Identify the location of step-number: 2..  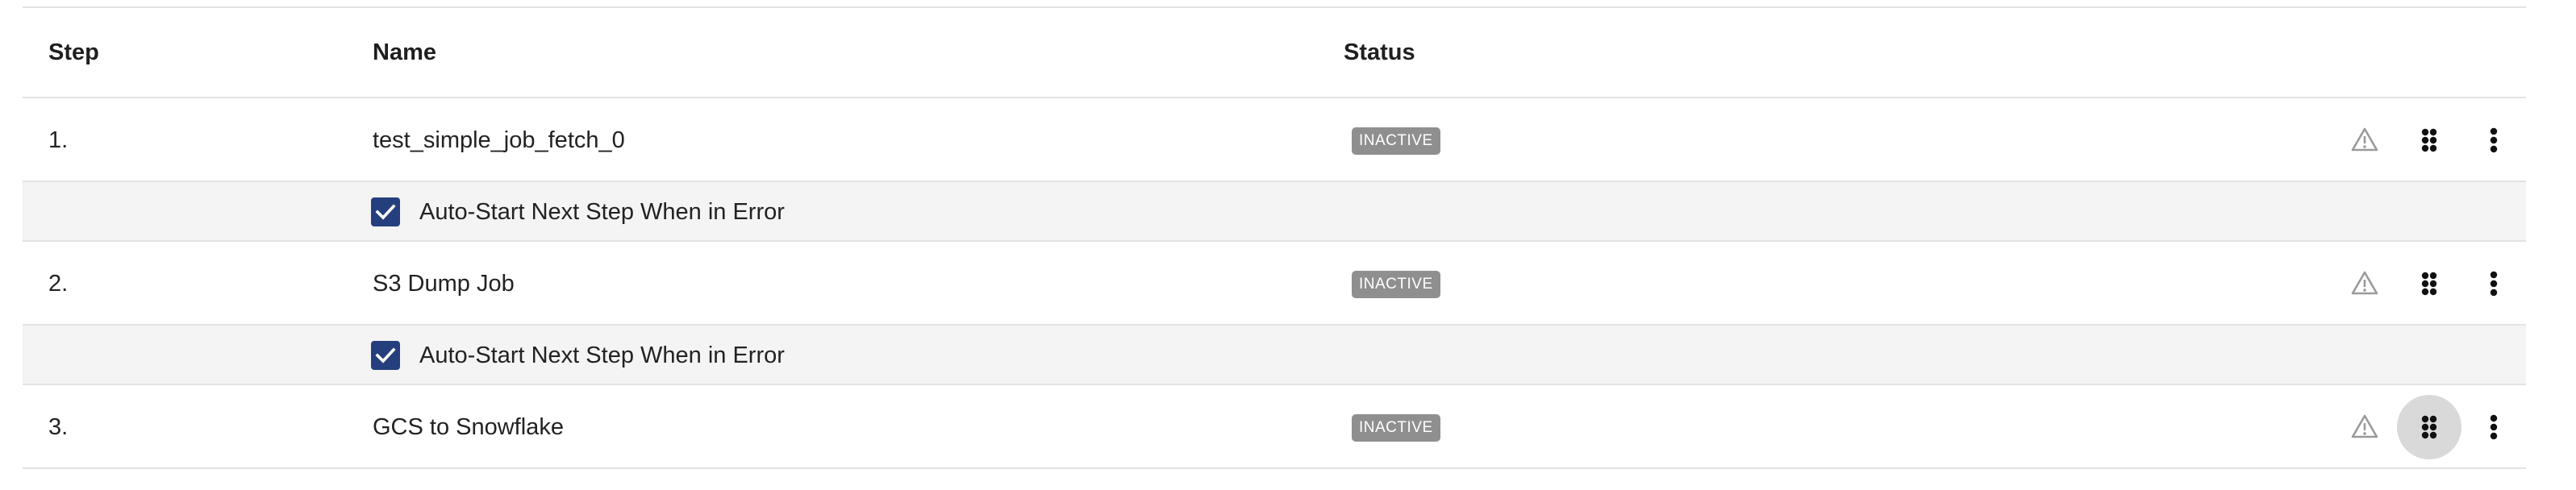
(58, 284).